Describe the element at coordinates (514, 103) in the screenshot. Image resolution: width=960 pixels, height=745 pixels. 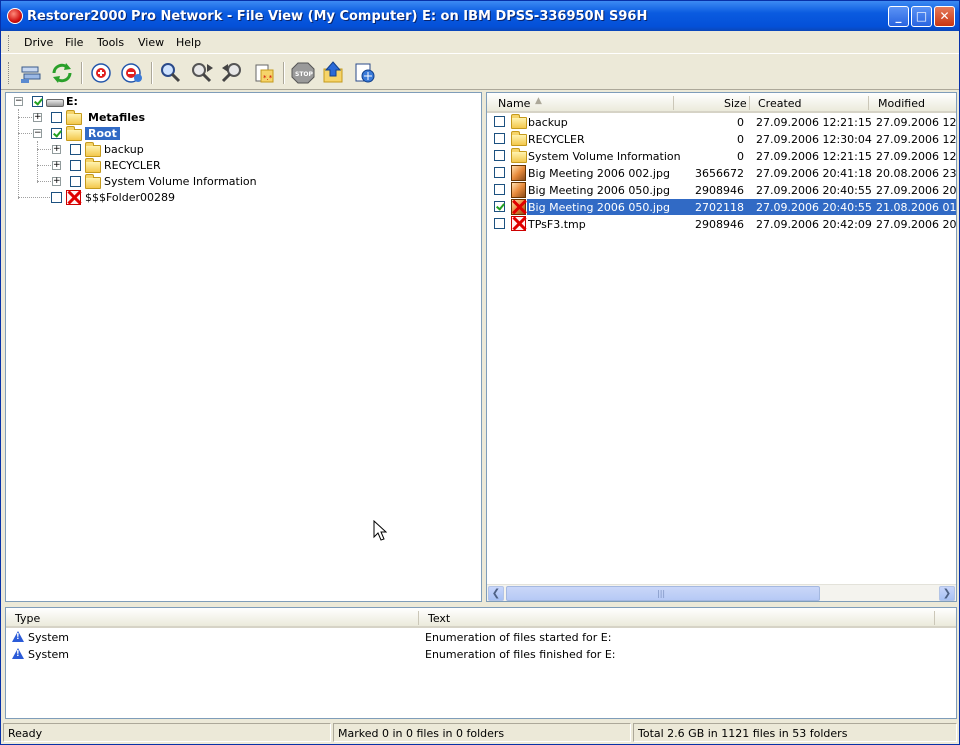
I see `column-name-header: Name` at that location.